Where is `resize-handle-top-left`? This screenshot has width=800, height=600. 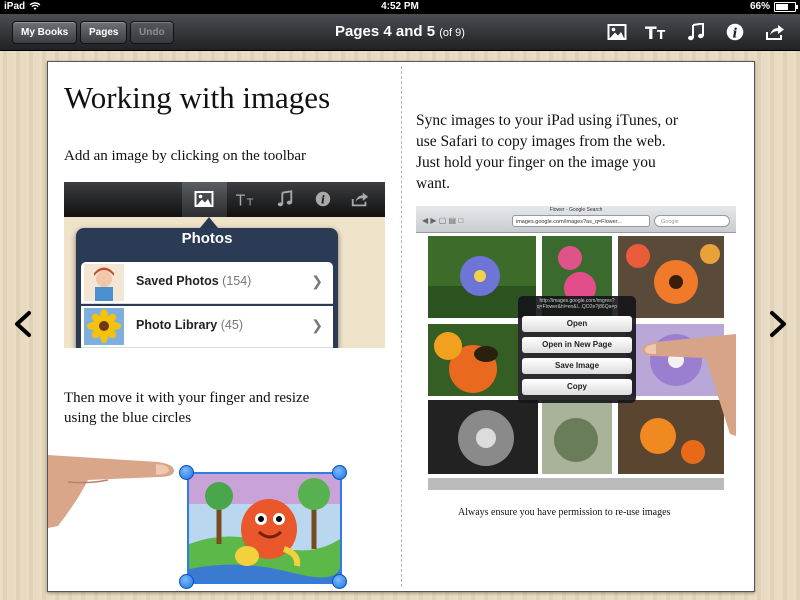
resize-handle-top-left is located at coordinates (186, 472).